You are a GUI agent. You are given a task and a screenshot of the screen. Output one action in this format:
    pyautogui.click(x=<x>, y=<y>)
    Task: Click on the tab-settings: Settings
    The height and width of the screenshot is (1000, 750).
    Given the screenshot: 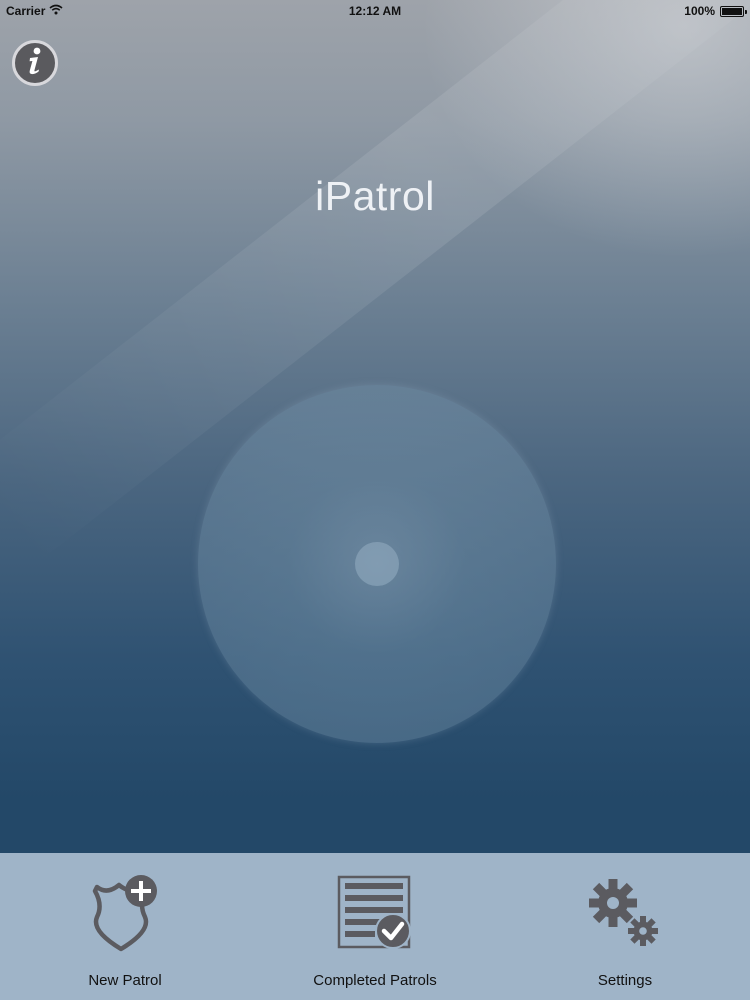 What is the action you would take?
    pyautogui.click(x=625, y=926)
    